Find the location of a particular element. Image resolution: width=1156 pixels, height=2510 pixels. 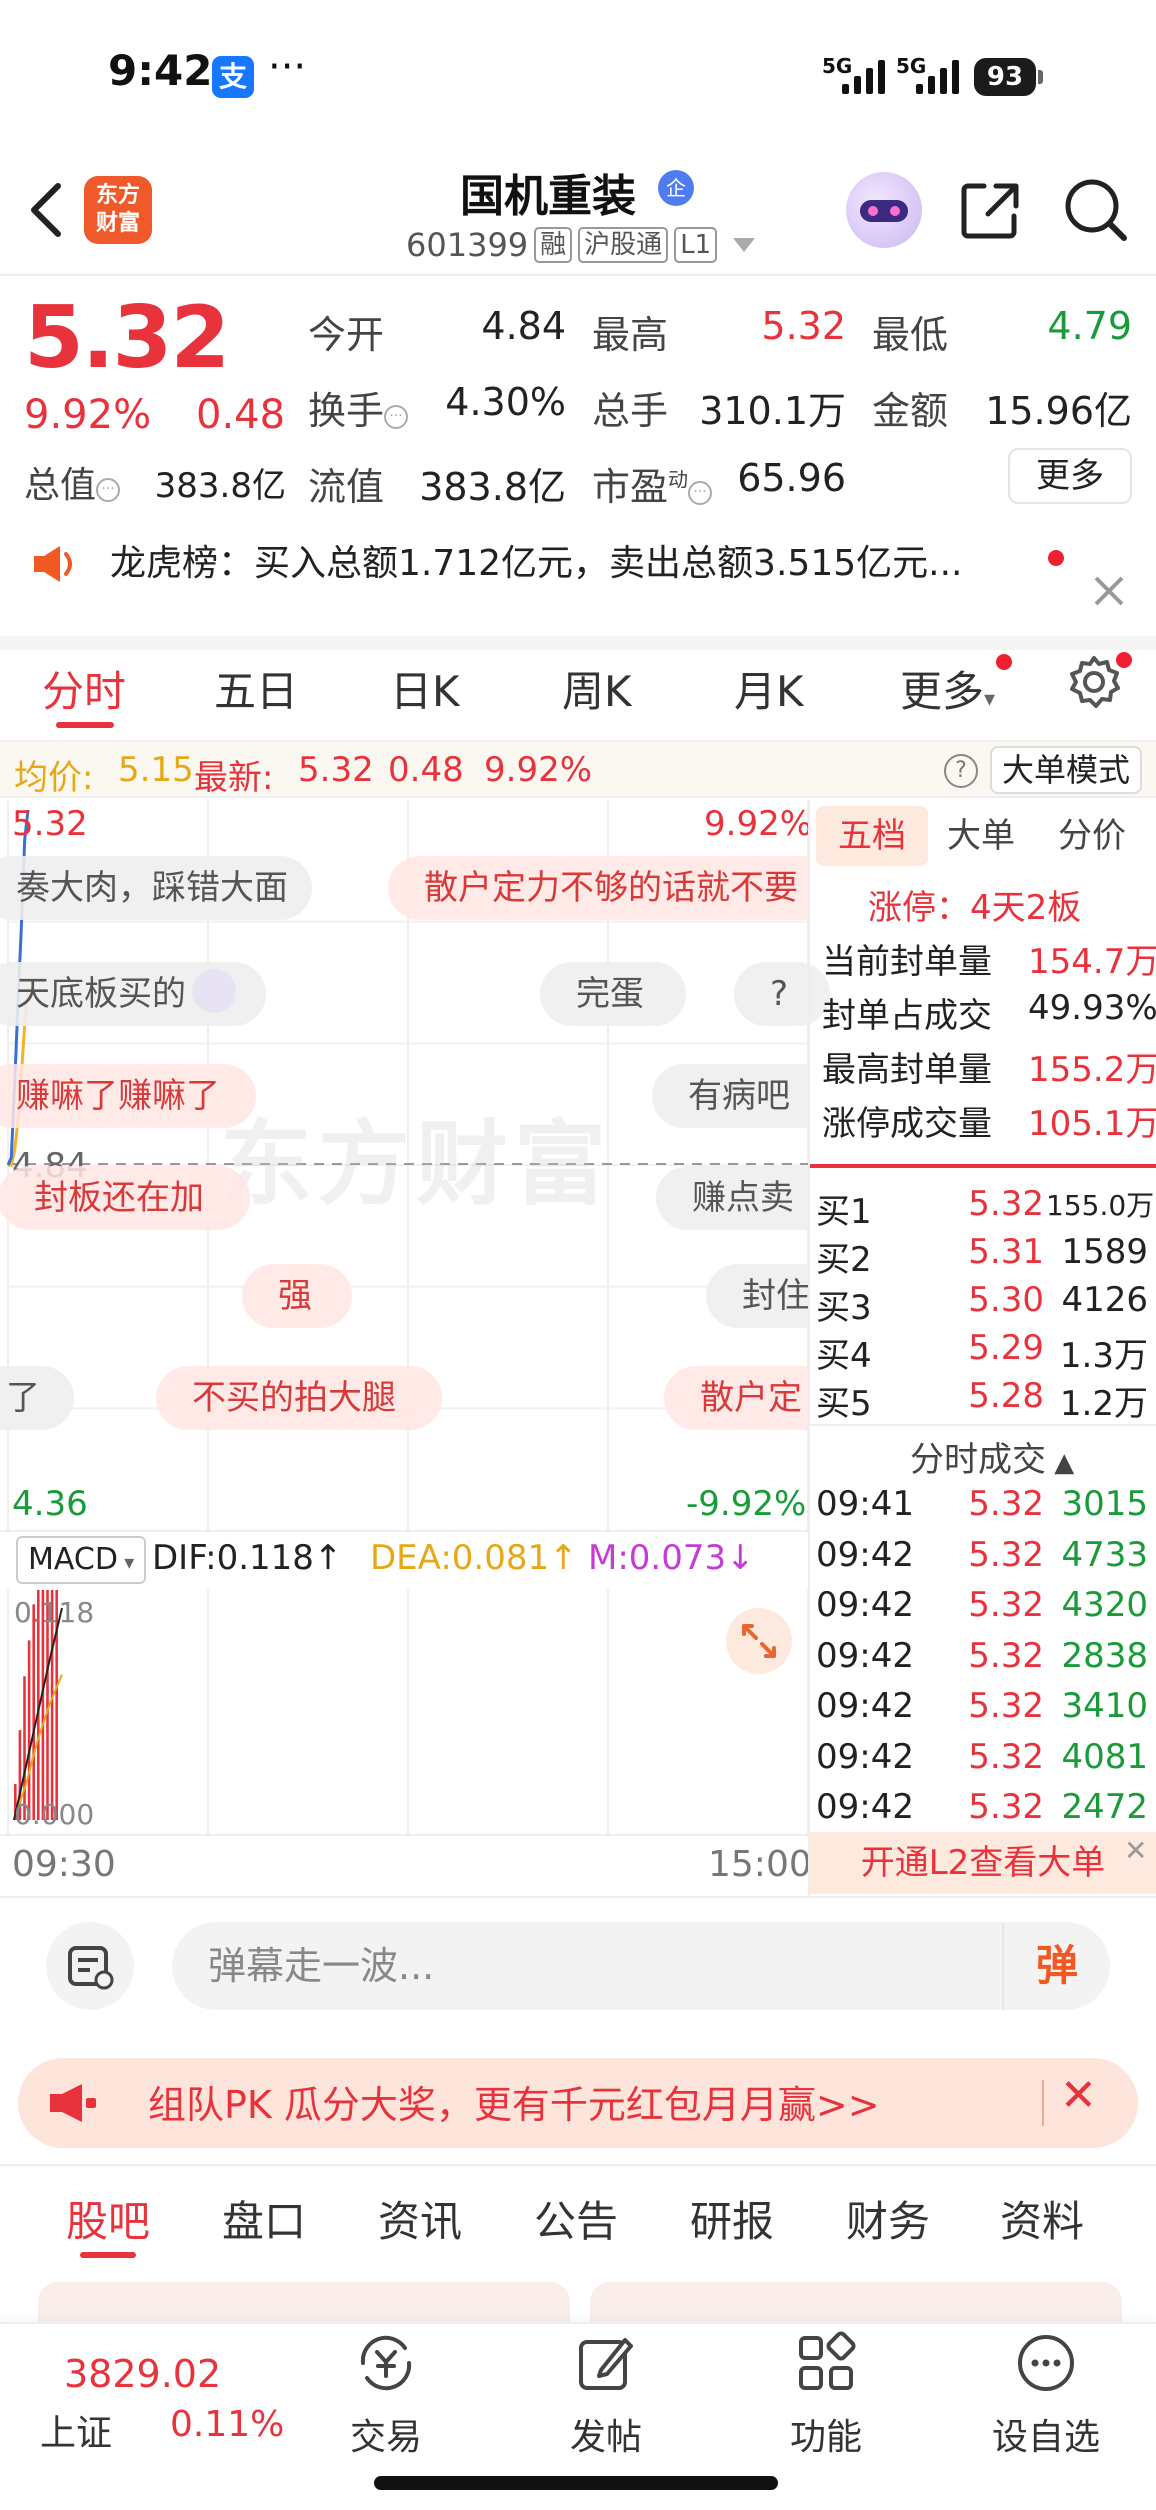

danmaku-bubble: 散户定力不够的话就不要 is located at coordinates (598, 888).